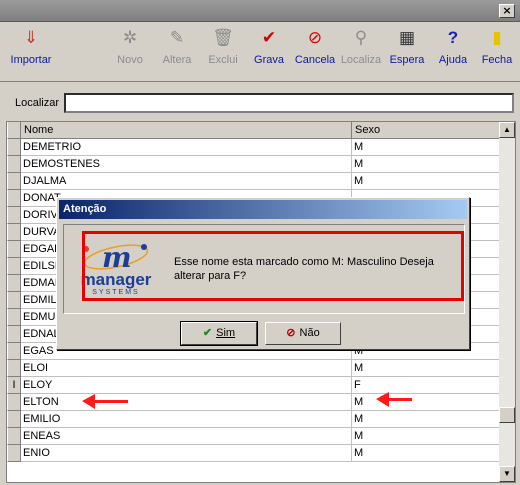 This screenshot has height=485, width=520. What do you see at coordinates (269, 50) in the screenshot?
I see `save-button: ✔ Grava` at bounding box center [269, 50].